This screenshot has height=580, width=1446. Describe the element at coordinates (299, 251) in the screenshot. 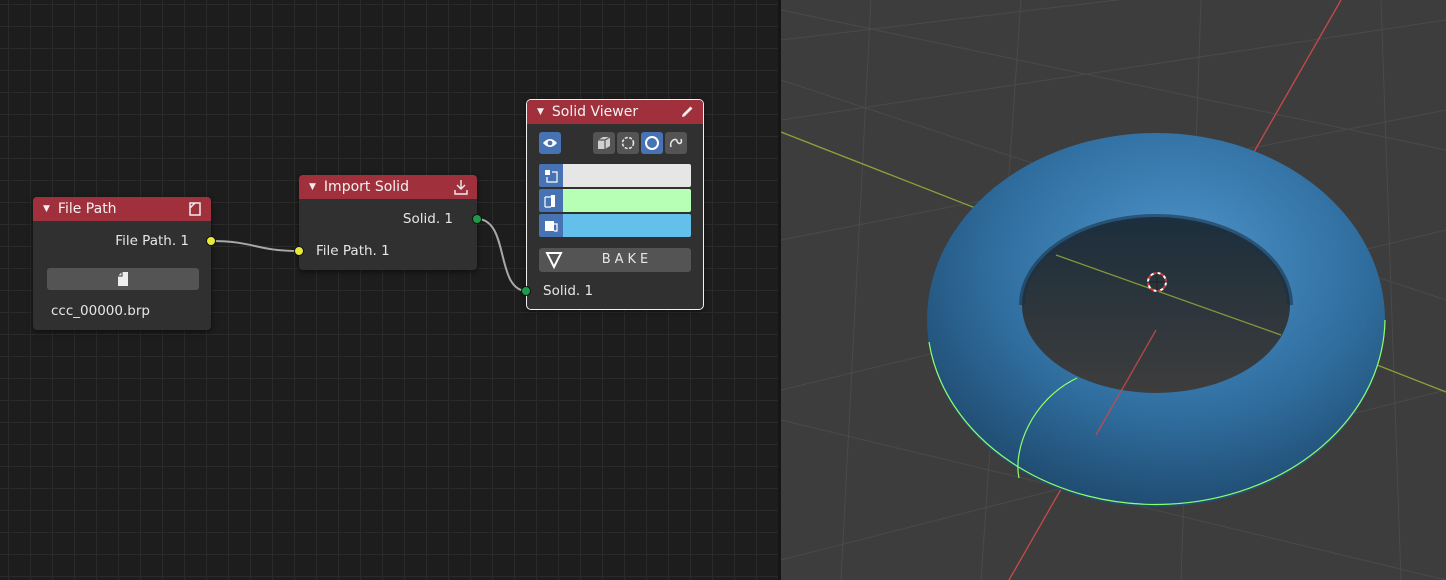

I see `import-solid-input-socket` at that location.